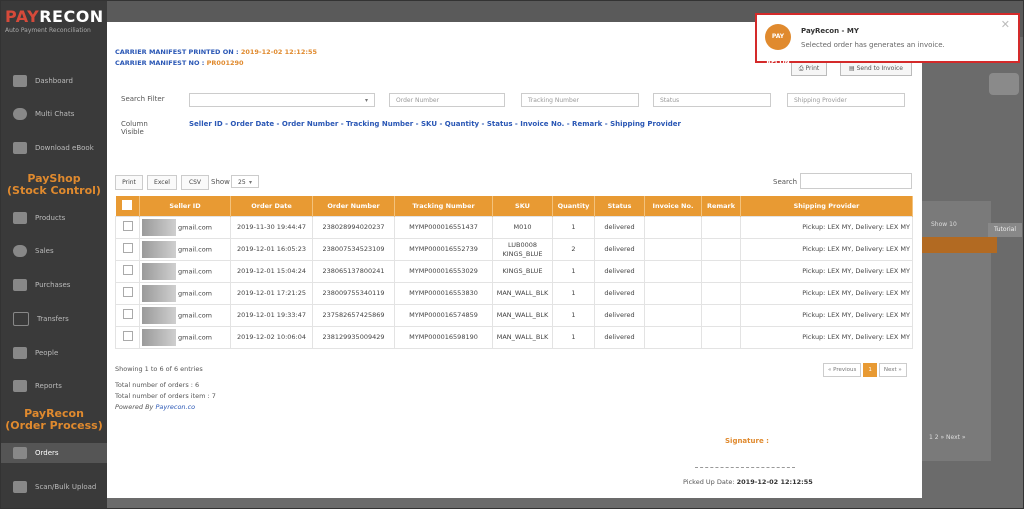  What do you see at coordinates (846, 100) in the screenshot?
I see `shipping-provider-input: Shipping Provider` at bounding box center [846, 100].